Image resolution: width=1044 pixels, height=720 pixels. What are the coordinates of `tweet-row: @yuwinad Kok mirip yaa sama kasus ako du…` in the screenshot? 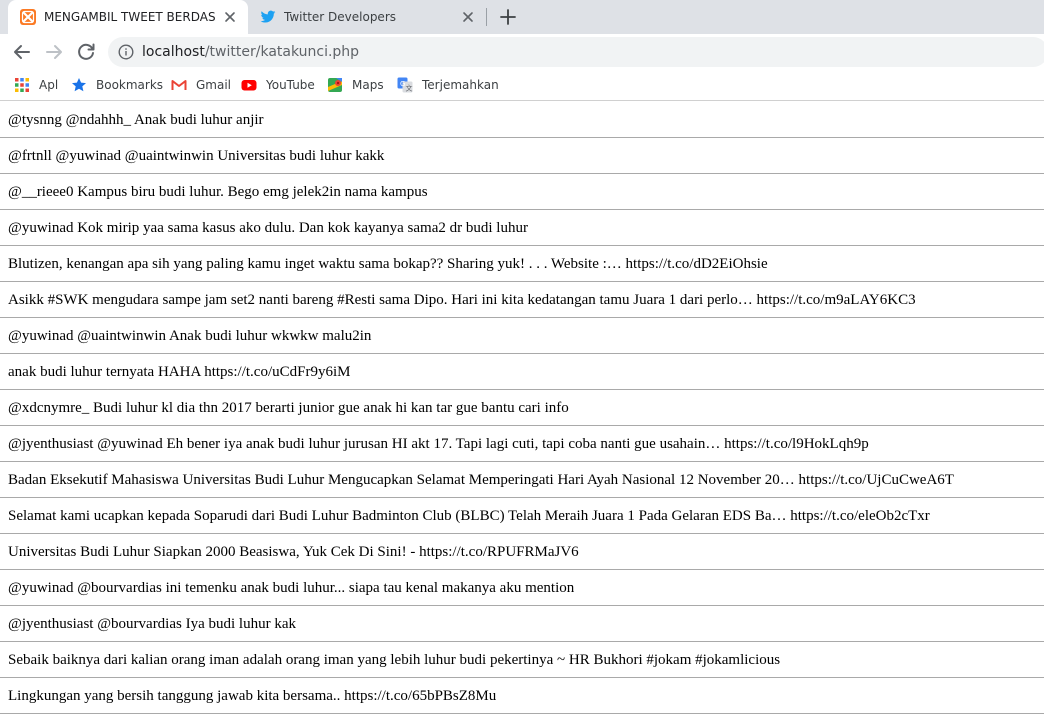 It's located at (522, 228).